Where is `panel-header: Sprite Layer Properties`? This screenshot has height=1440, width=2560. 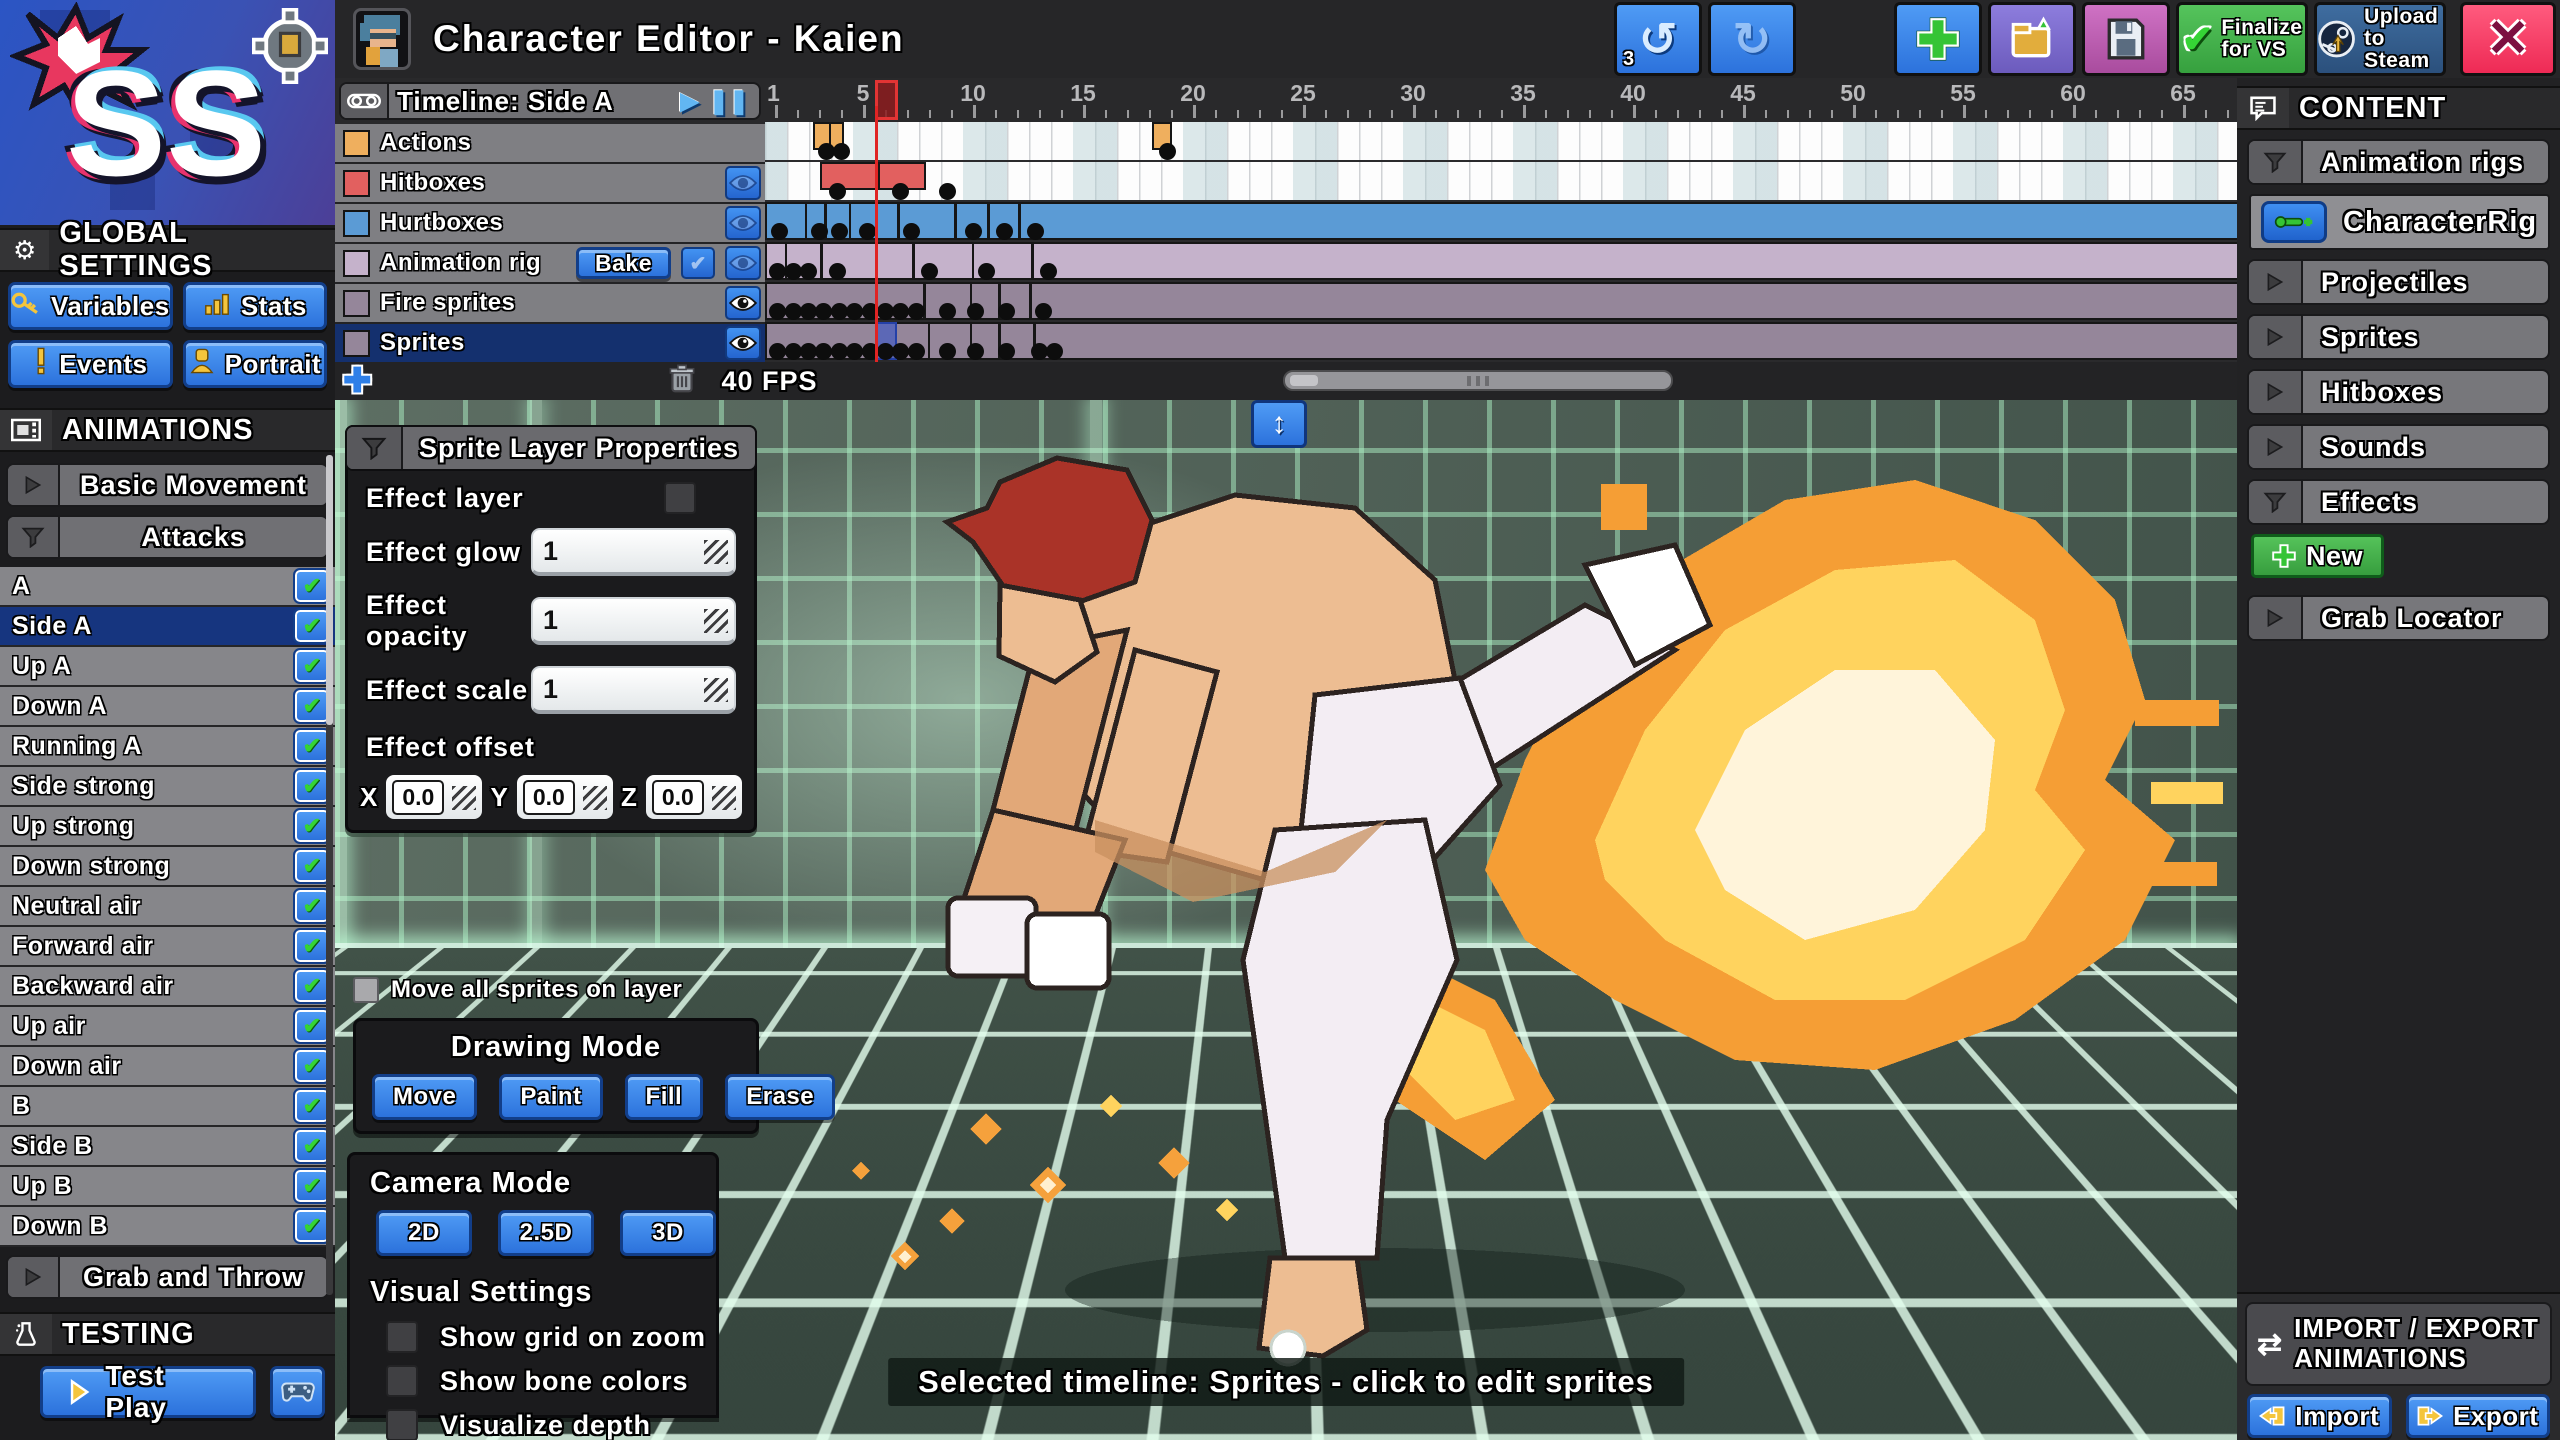
panel-header: Sprite Layer Properties is located at coordinates (551, 448).